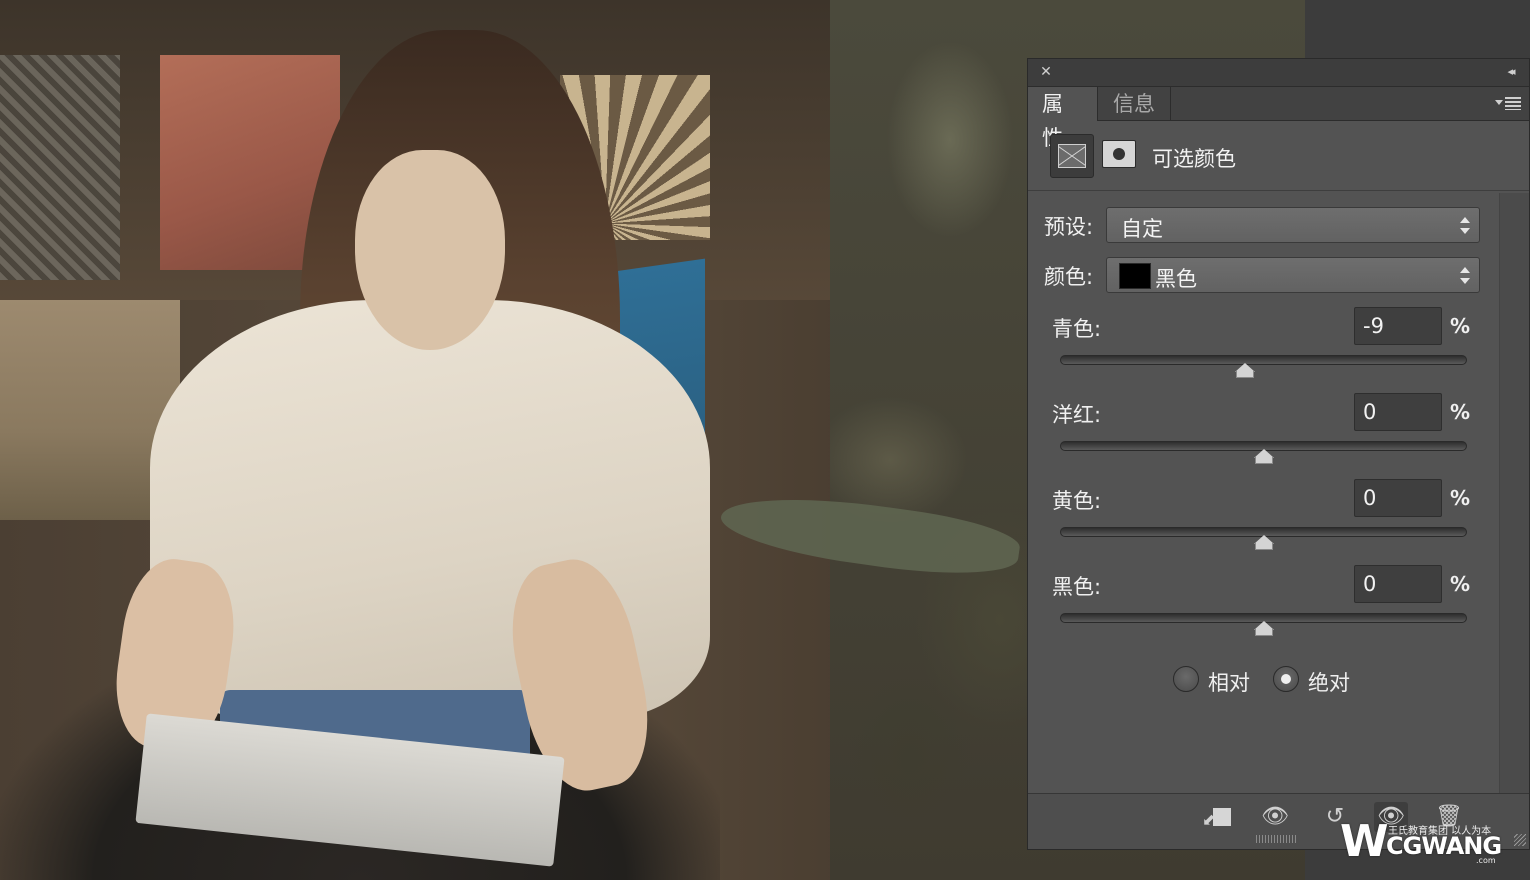 The width and height of the screenshot is (1530, 880). What do you see at coordinates (1194, 159) in the screenshot?
I see `adjustment-title: 可选颜色` at bounding box center [1194, 159].